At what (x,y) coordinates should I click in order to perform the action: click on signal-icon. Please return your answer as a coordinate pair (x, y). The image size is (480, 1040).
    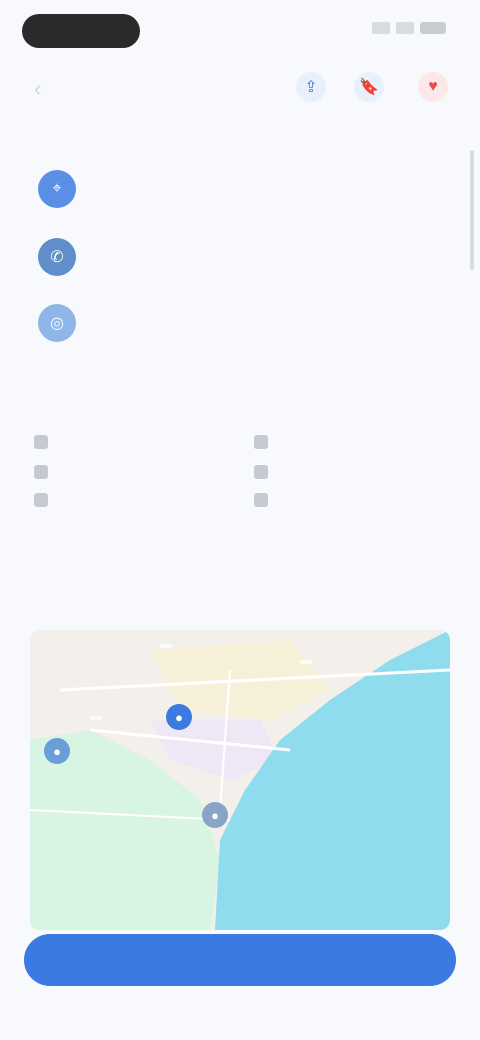
    Looking at the image, I should click on (381, 28).